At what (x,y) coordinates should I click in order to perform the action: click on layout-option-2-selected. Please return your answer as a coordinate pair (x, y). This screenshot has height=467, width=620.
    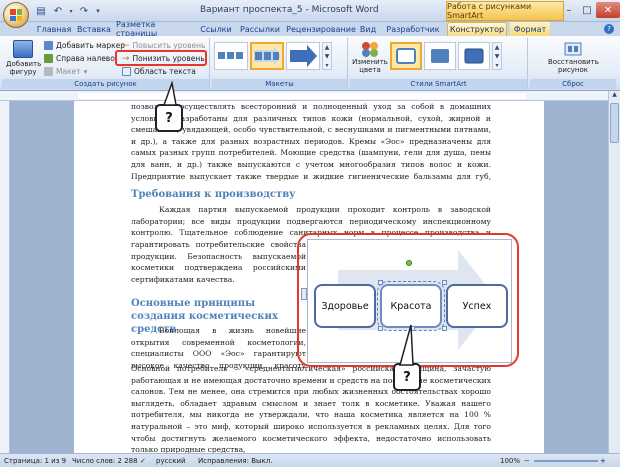
    Looking at the image, I should click on (267, 56).